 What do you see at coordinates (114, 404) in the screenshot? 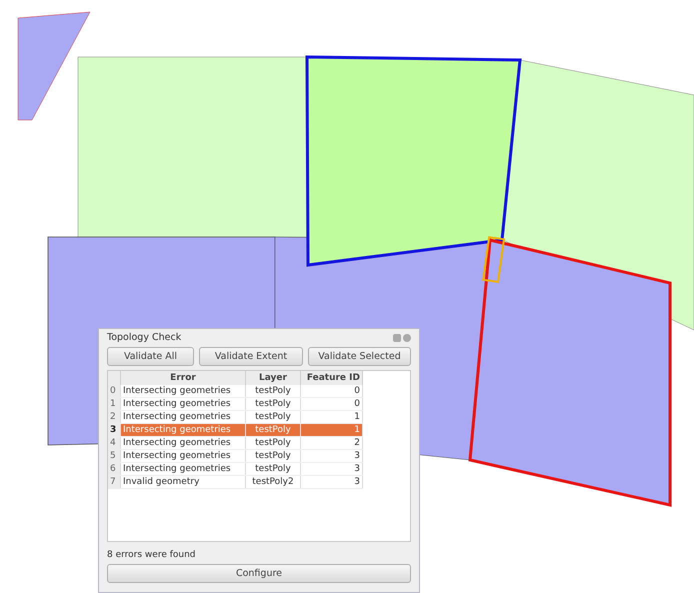
I see `row-number: 1` at bounding box center [114, 404].